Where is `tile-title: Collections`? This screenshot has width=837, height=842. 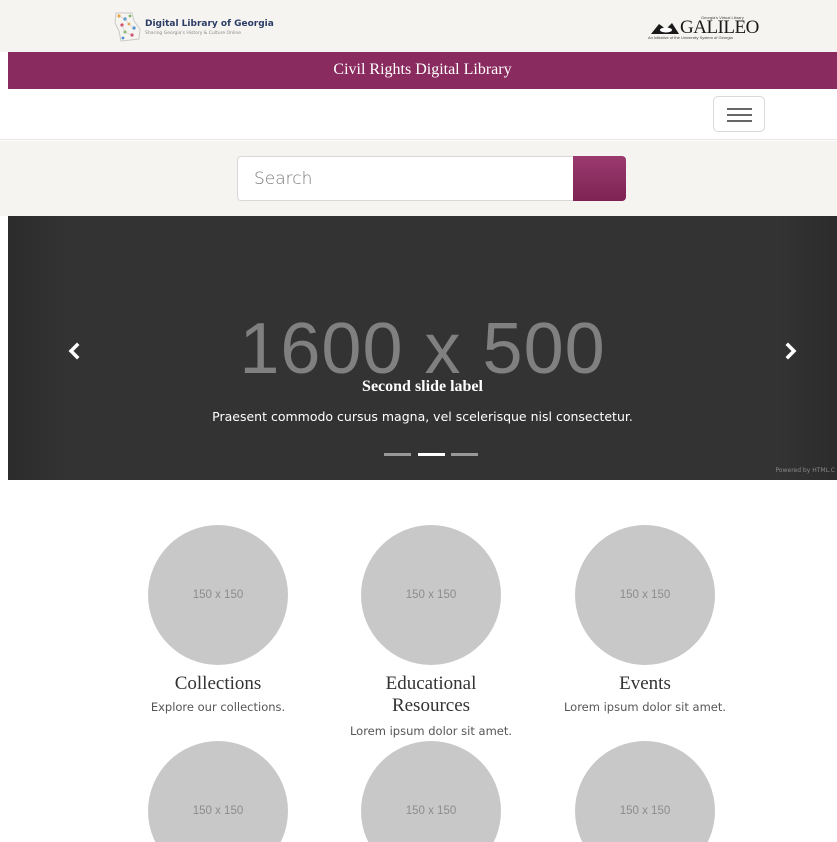 tile-title: Collections is located at coordinates (218, 684).